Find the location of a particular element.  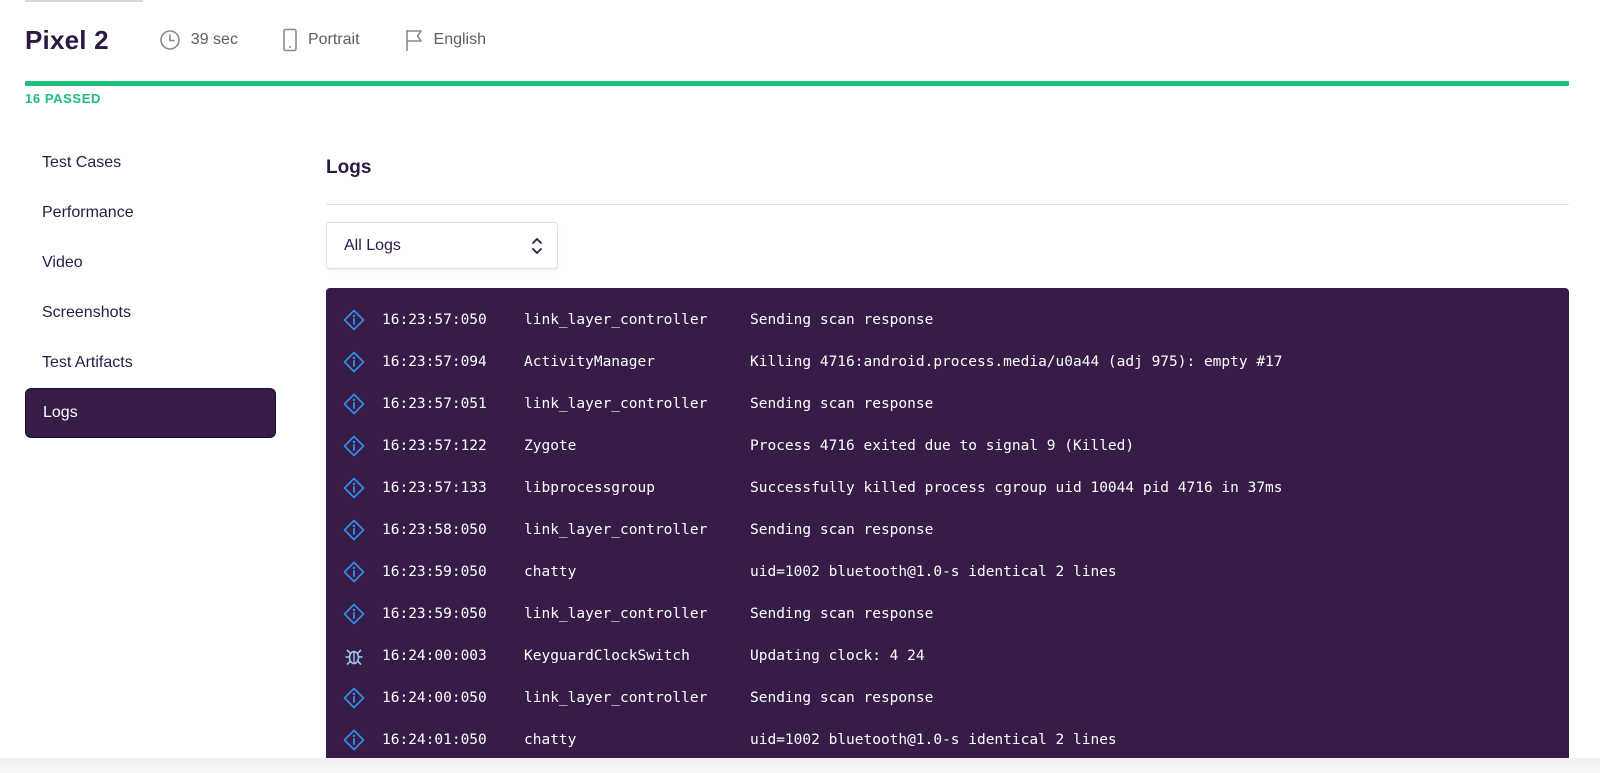

orientation-meta: Portrait is located at coordinates (321, 40).